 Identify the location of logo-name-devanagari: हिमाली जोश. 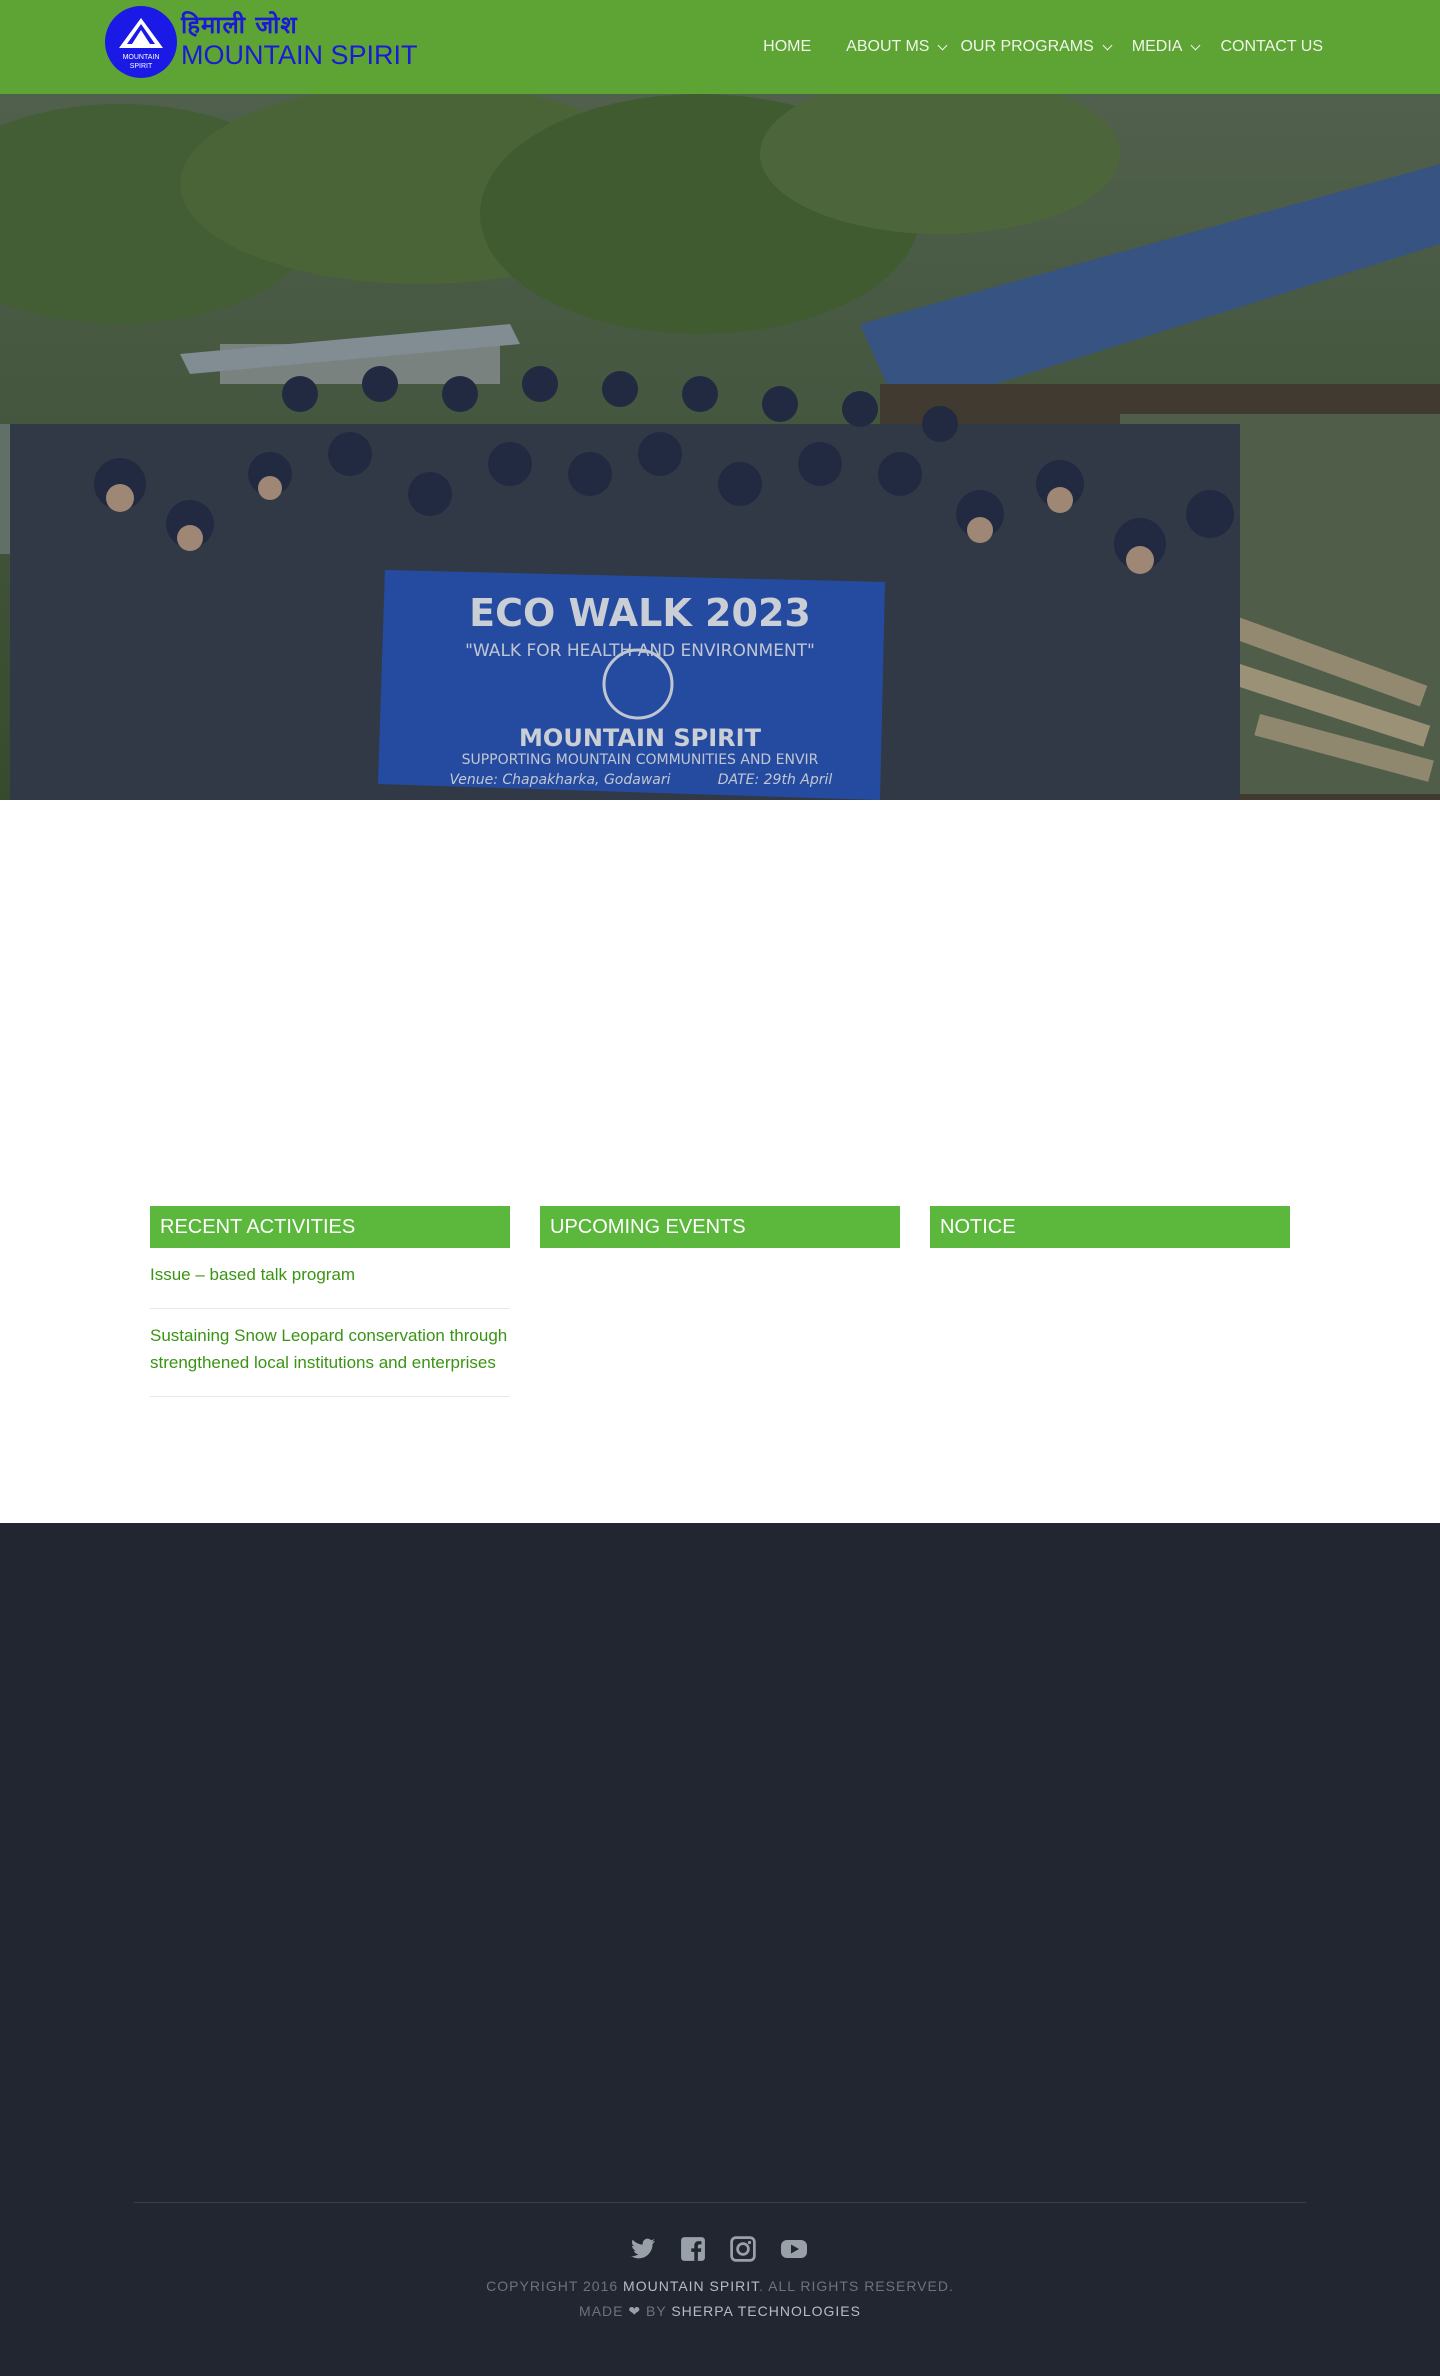
(239, 25).